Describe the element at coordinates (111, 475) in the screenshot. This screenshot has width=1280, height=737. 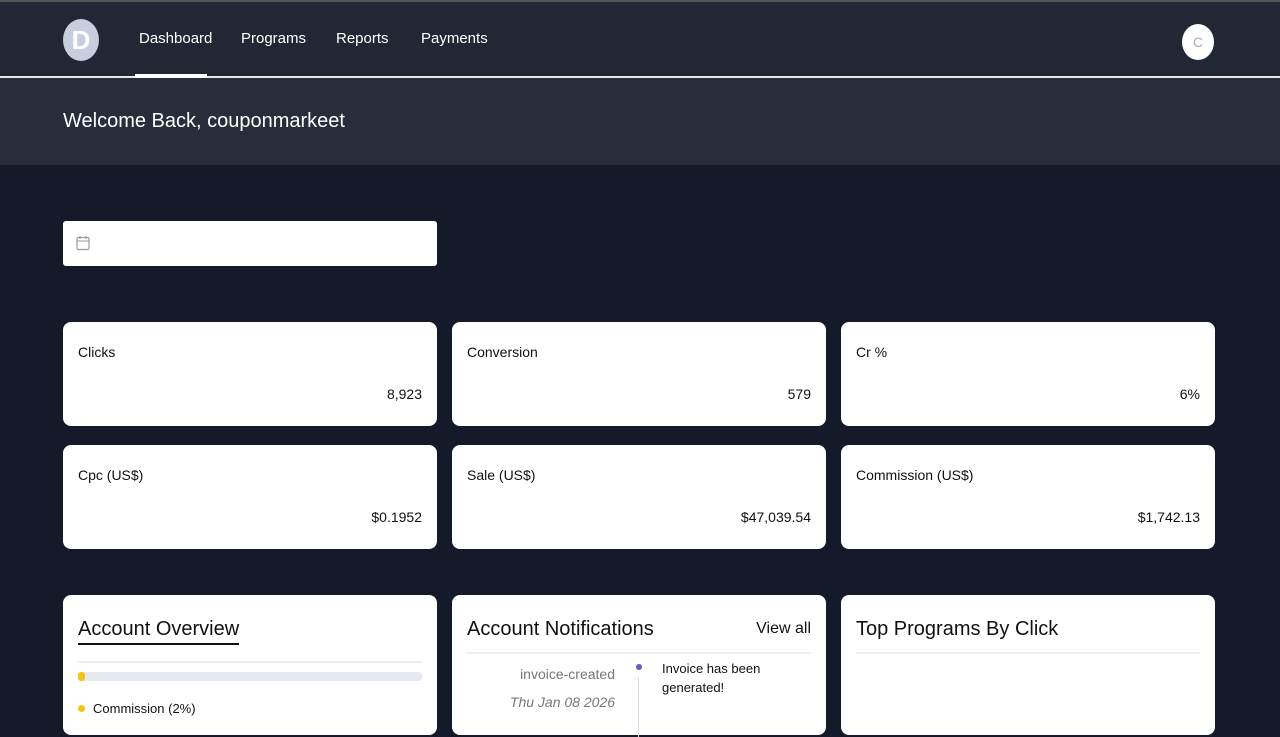
I see `stat-label: Cpc (US$)` at that location.